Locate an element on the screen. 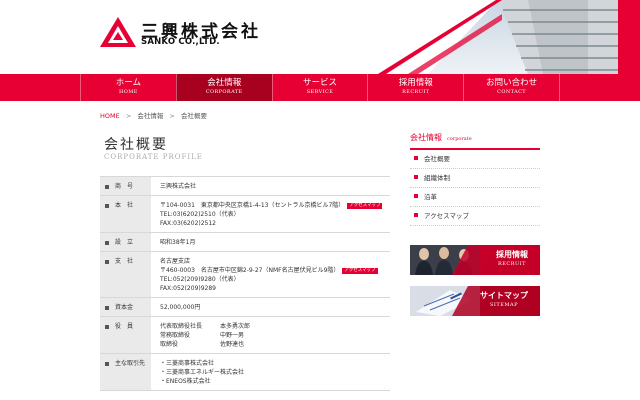  recruit-banner-title: 採用情報 is located at coordinates (512, 254).